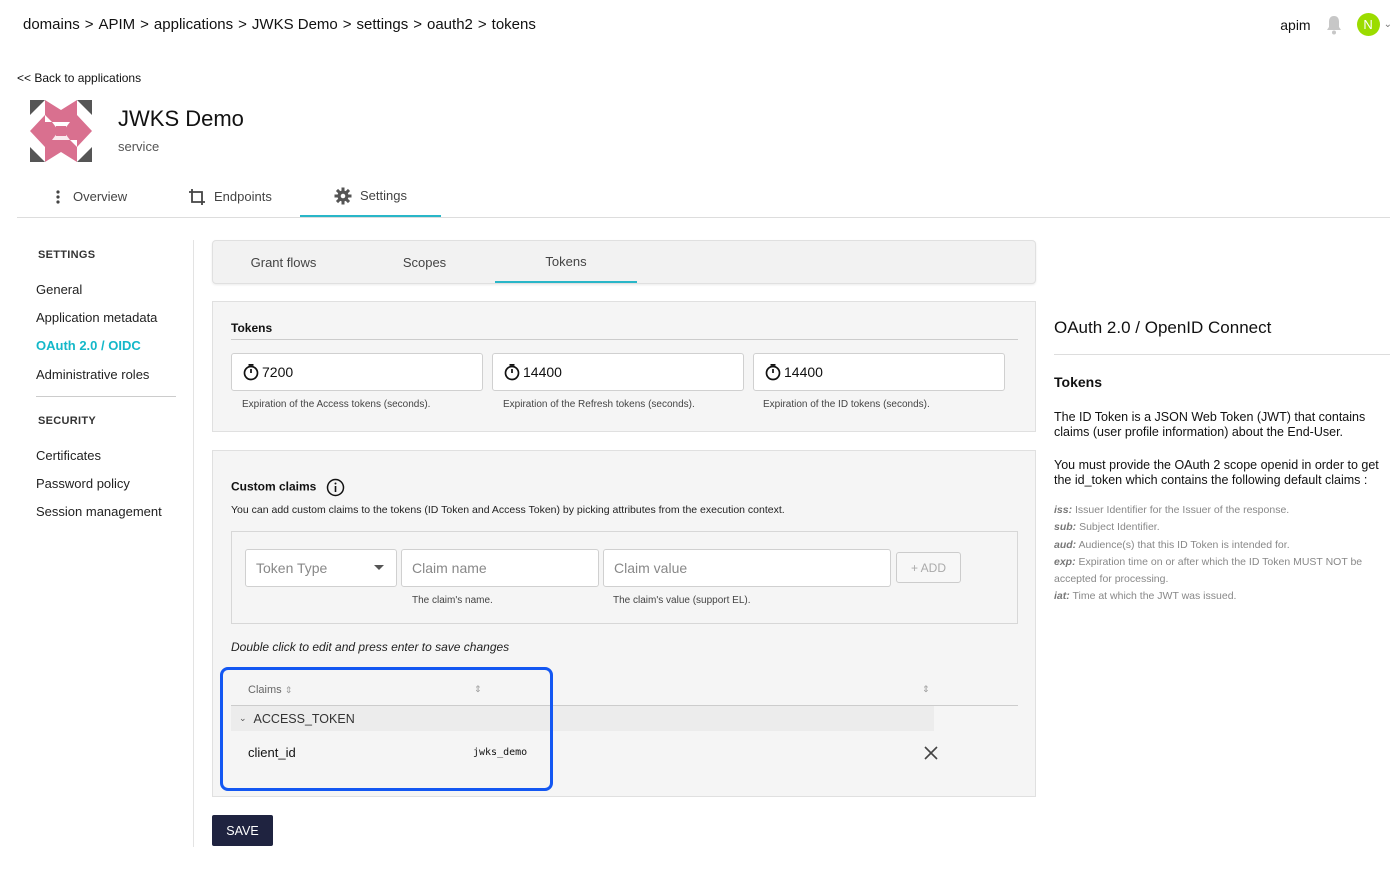 This screenshot has height=877, width=1400. Describe the element at coordinates (379, 567) in the screenshot. I see `dropdown-caret-icon` at that location.